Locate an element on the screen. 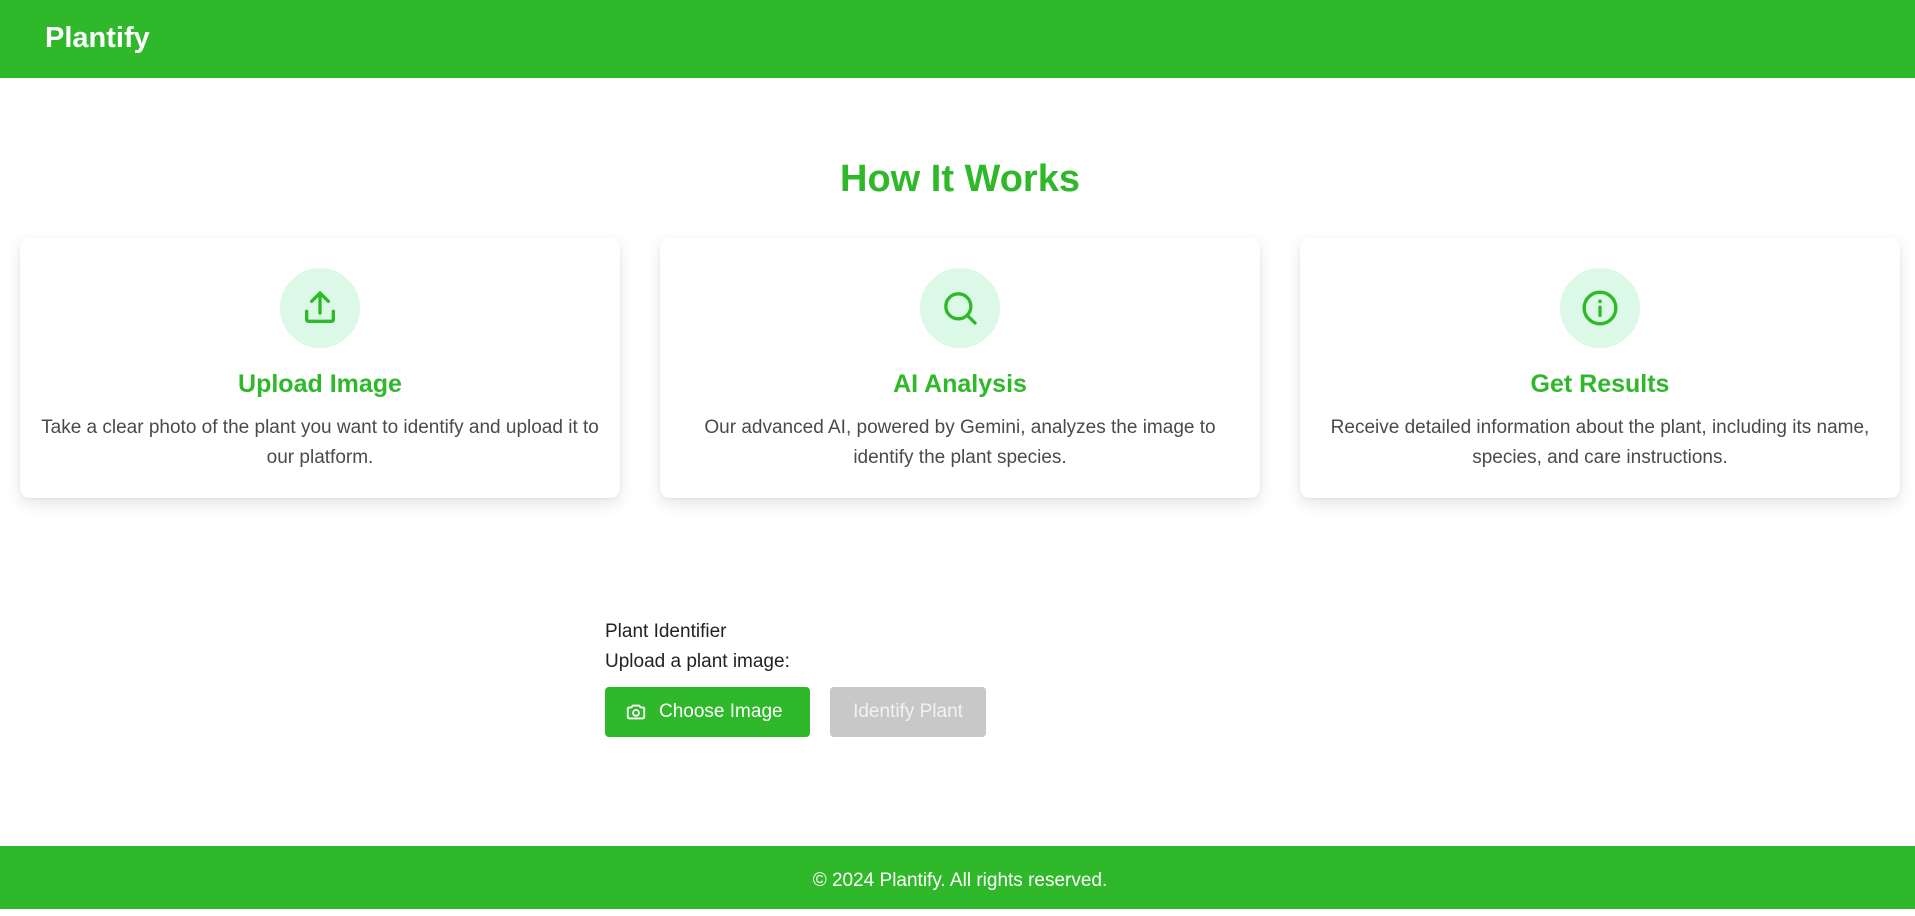  step-title: AI Analysis is located at coordinates (960, 384).